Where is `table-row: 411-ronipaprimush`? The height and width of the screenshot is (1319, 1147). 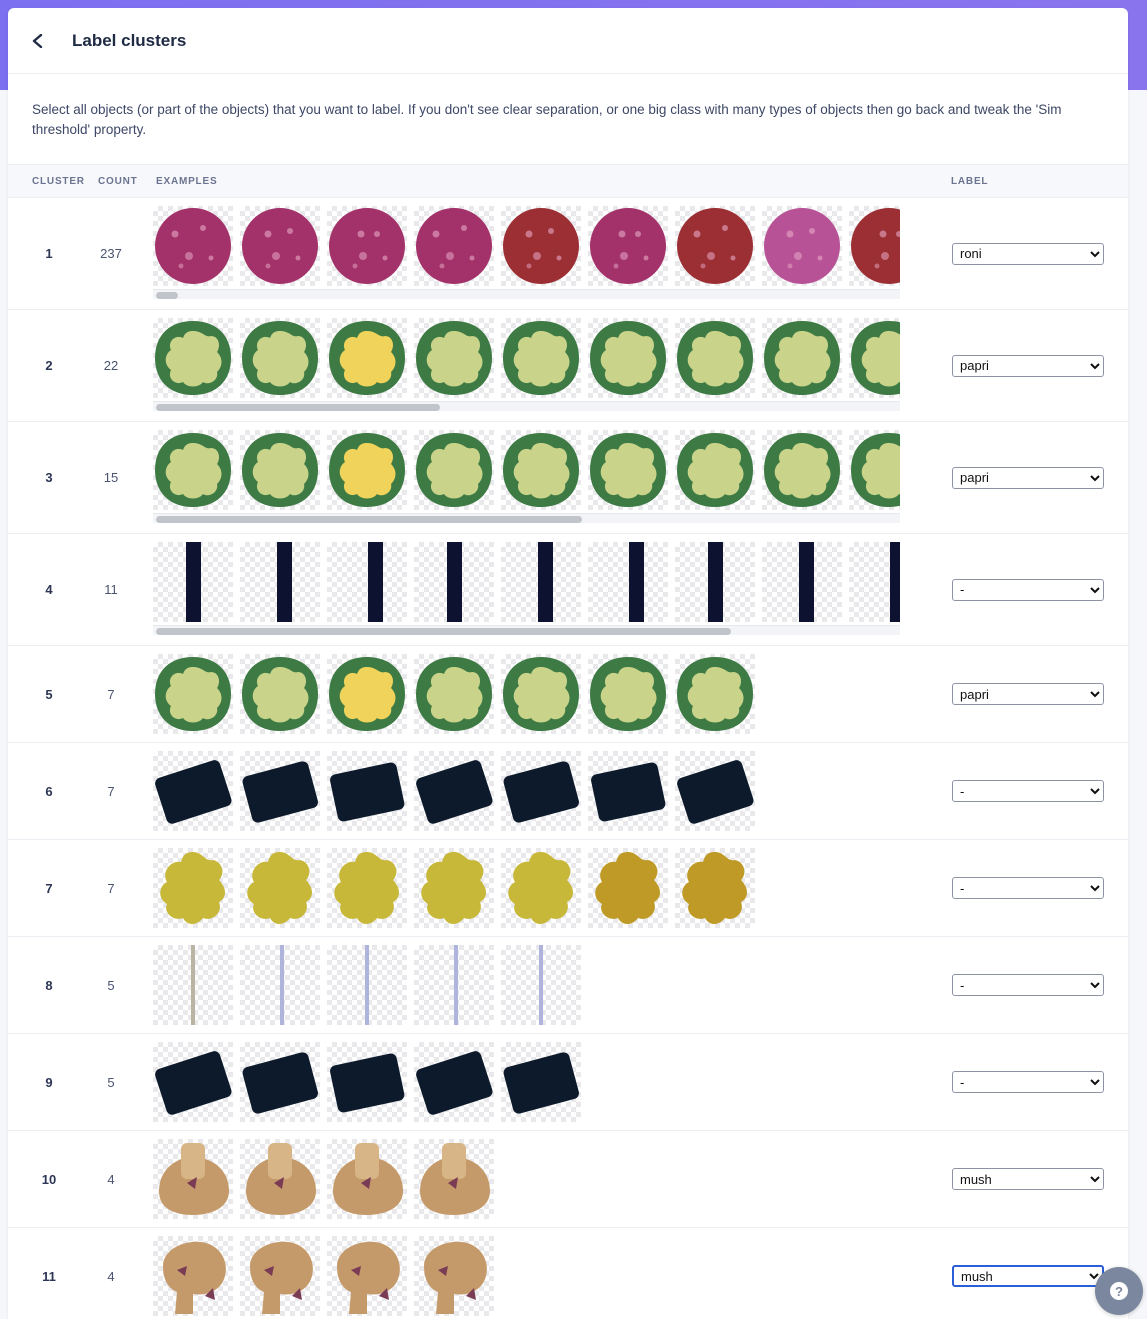
table-row: 411-ronipaprimush is located at coordinates (568, 590).